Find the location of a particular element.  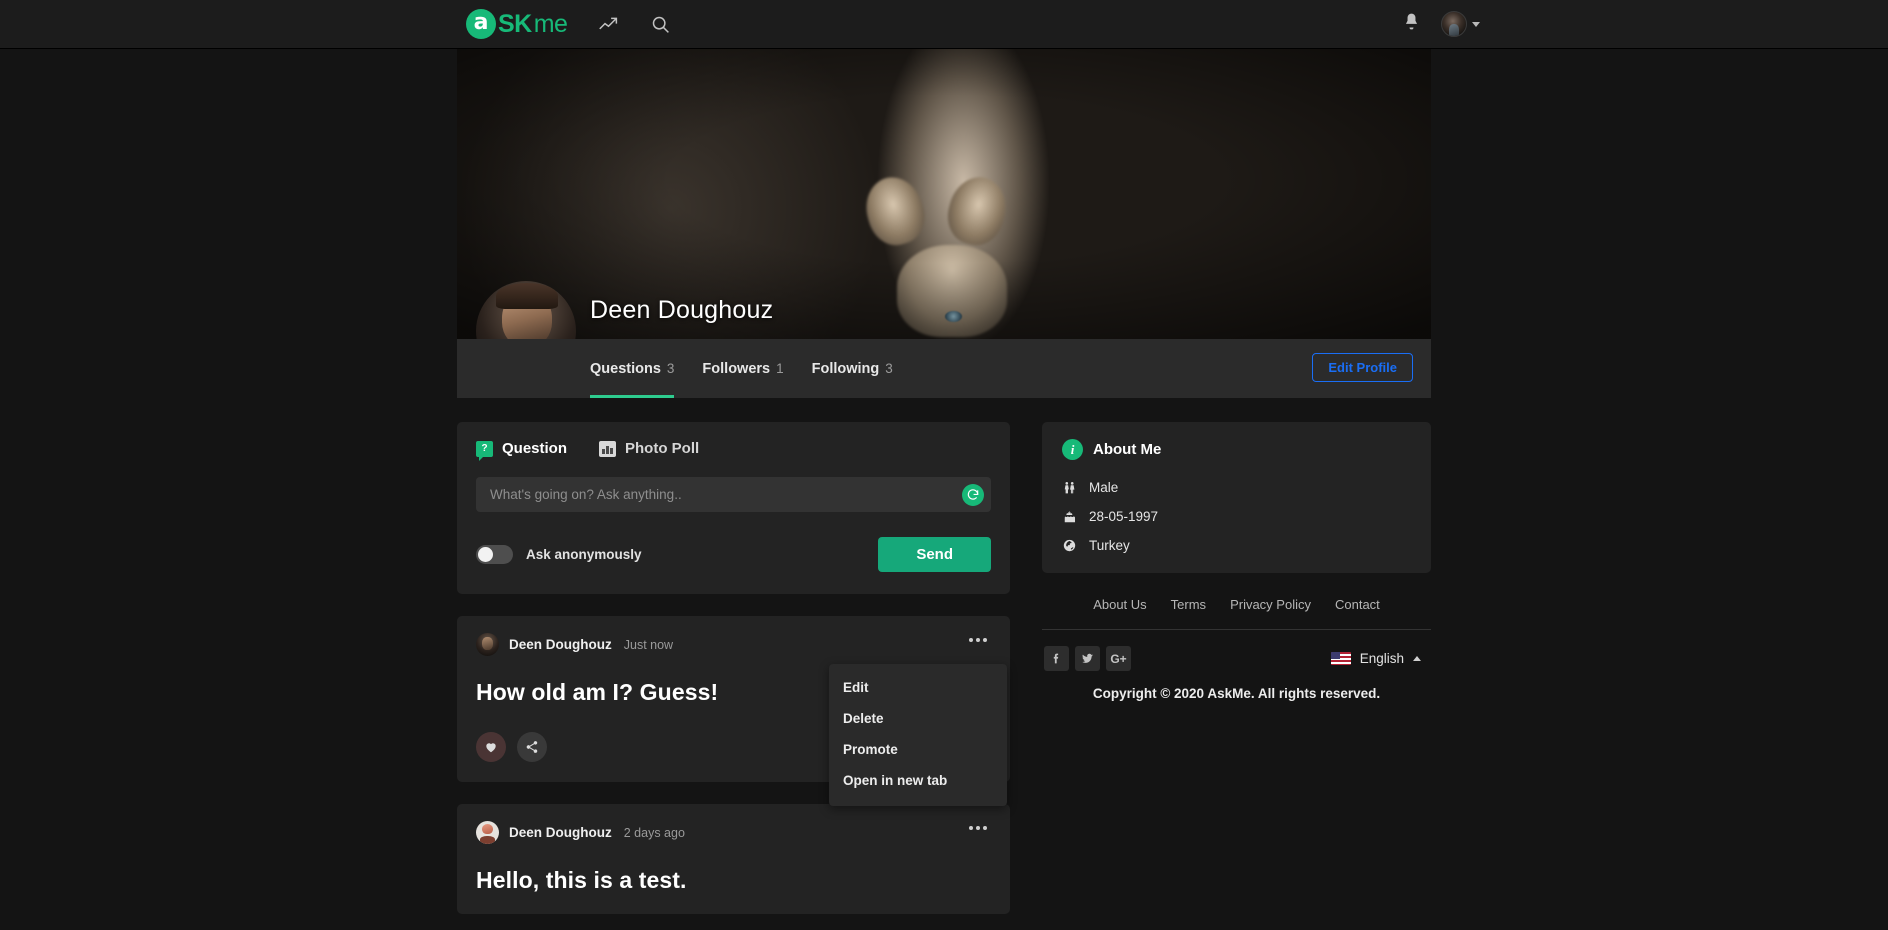

user-avatar is located at coordinates (1454, 24).